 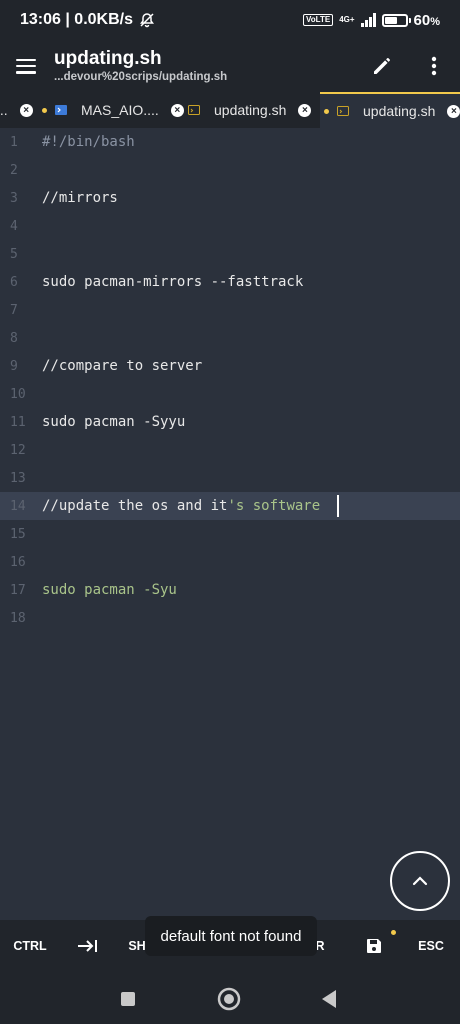 I want to click on status-left: 13:06 | 0.0KB/s, so click(x=87, y=20).